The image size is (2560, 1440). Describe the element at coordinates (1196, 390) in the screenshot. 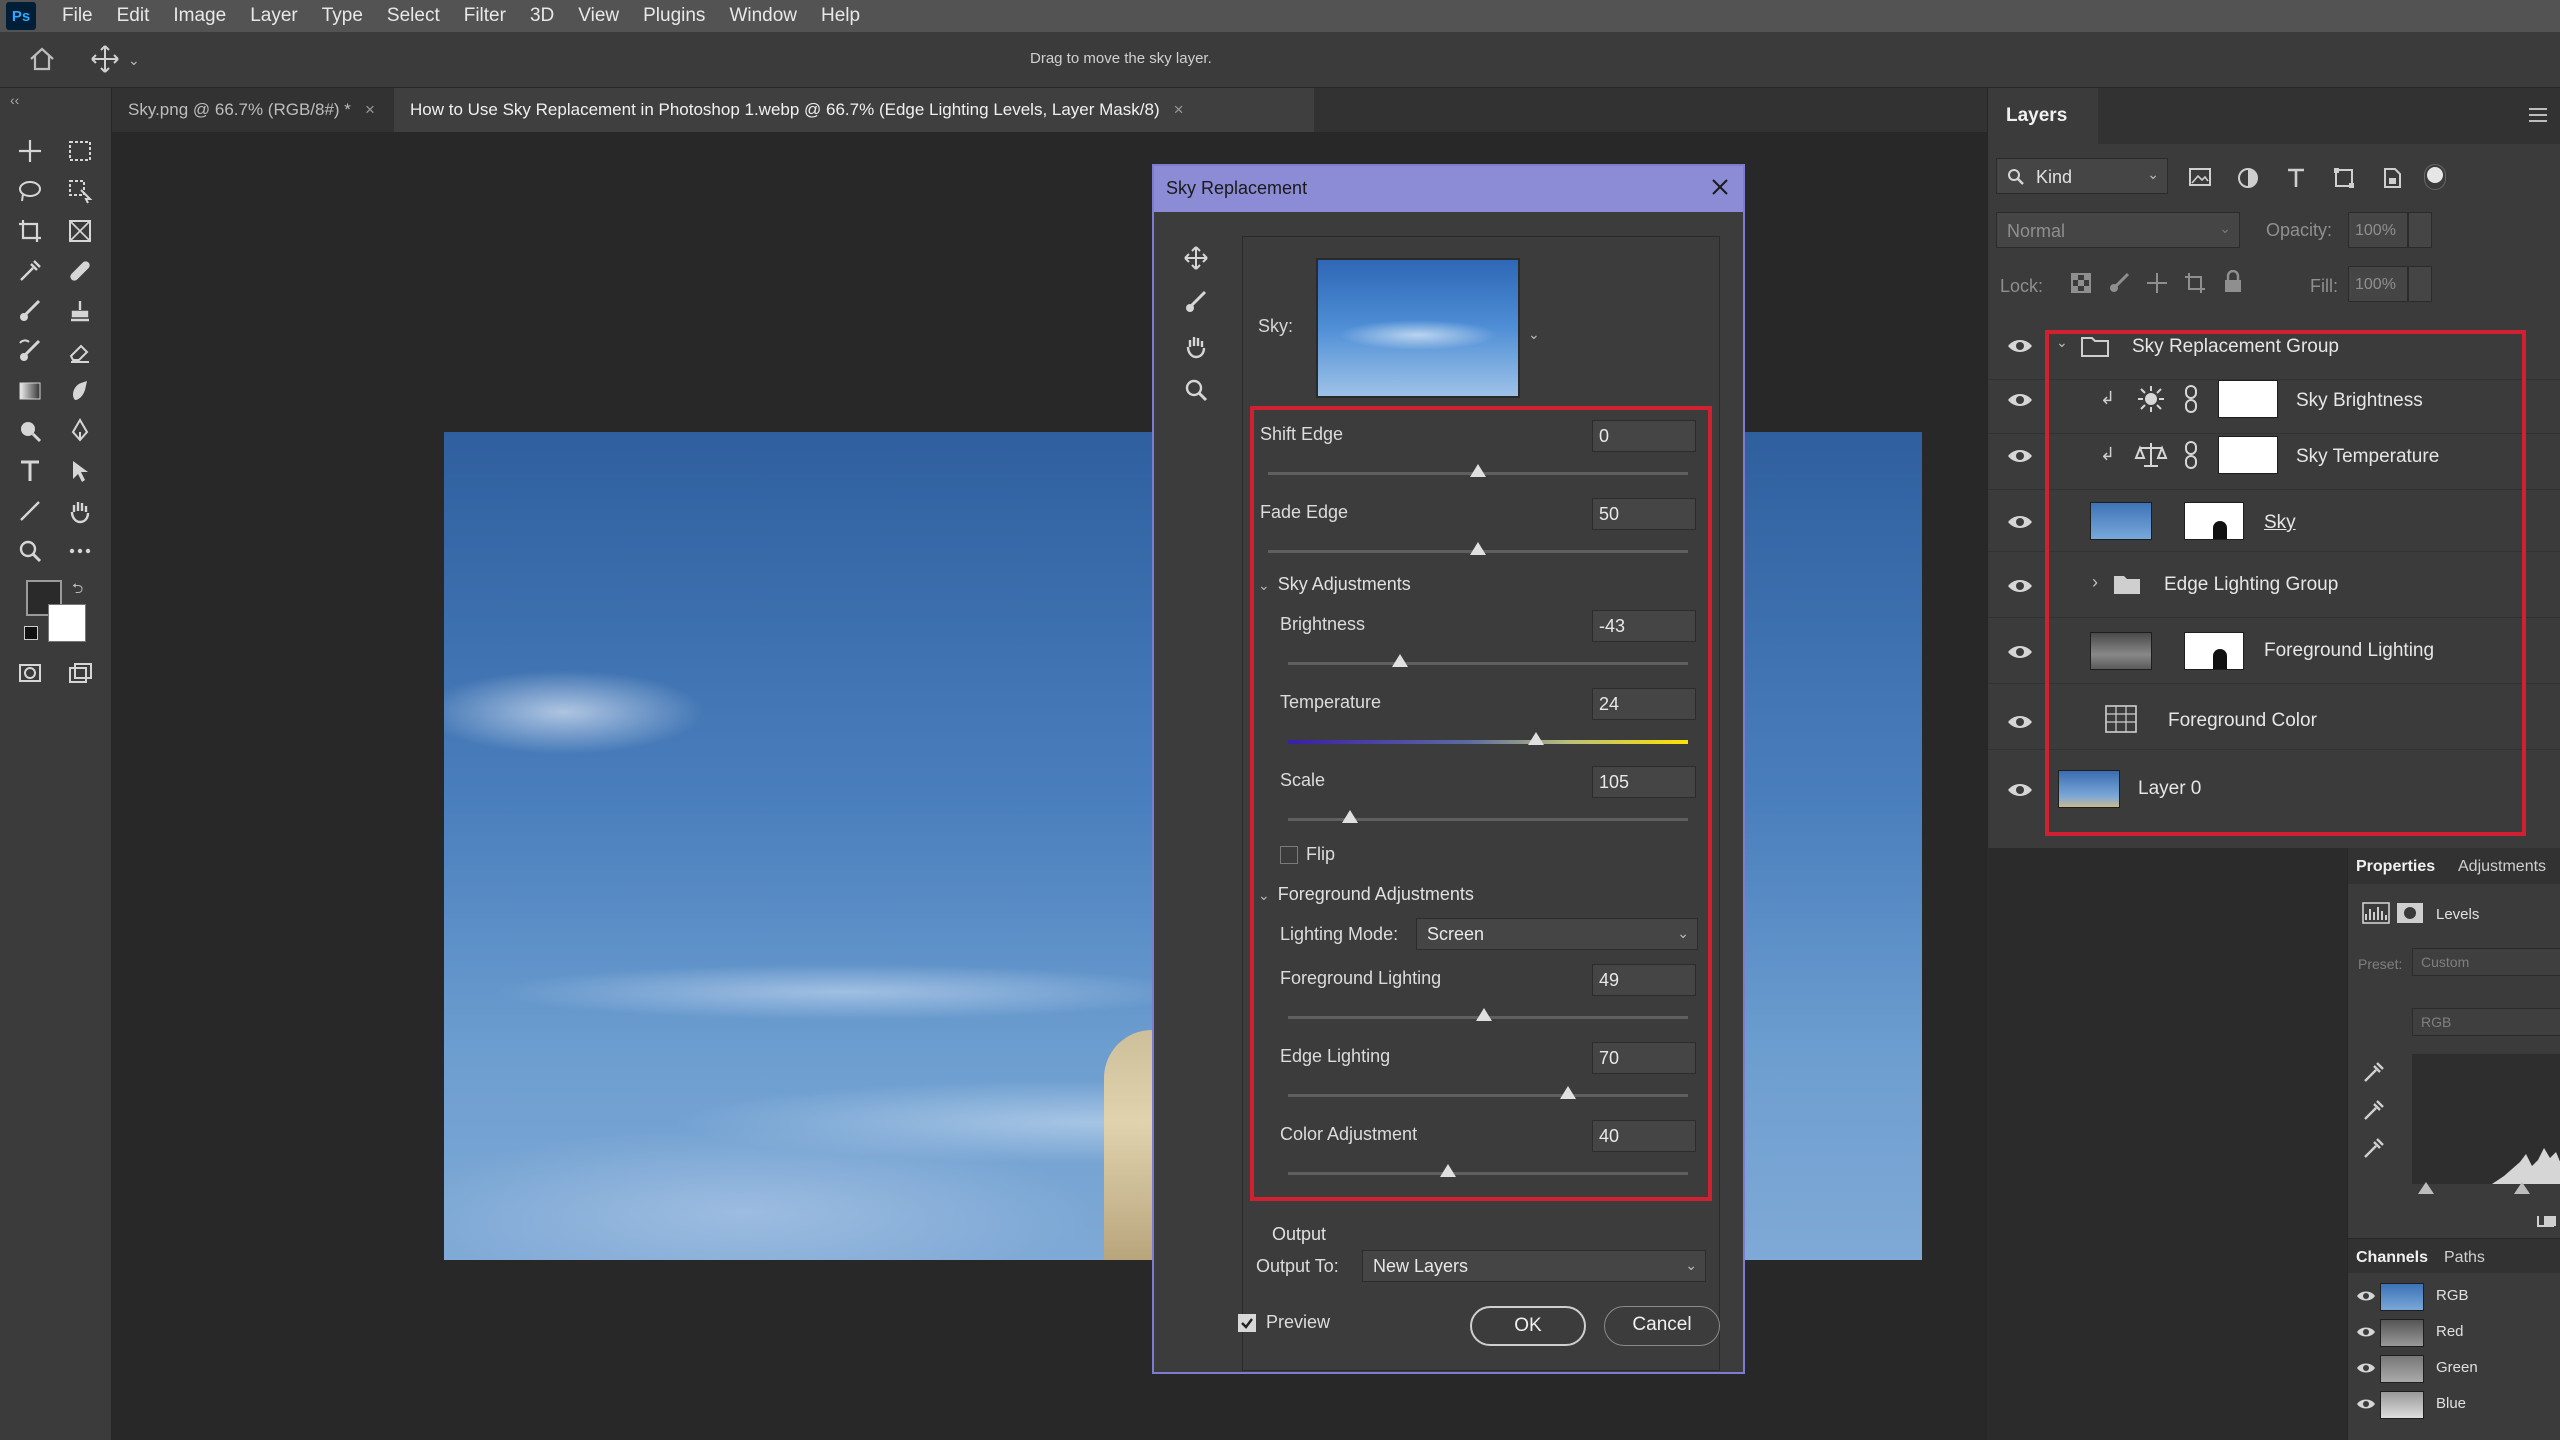

I see `zoom-icon` at that location.